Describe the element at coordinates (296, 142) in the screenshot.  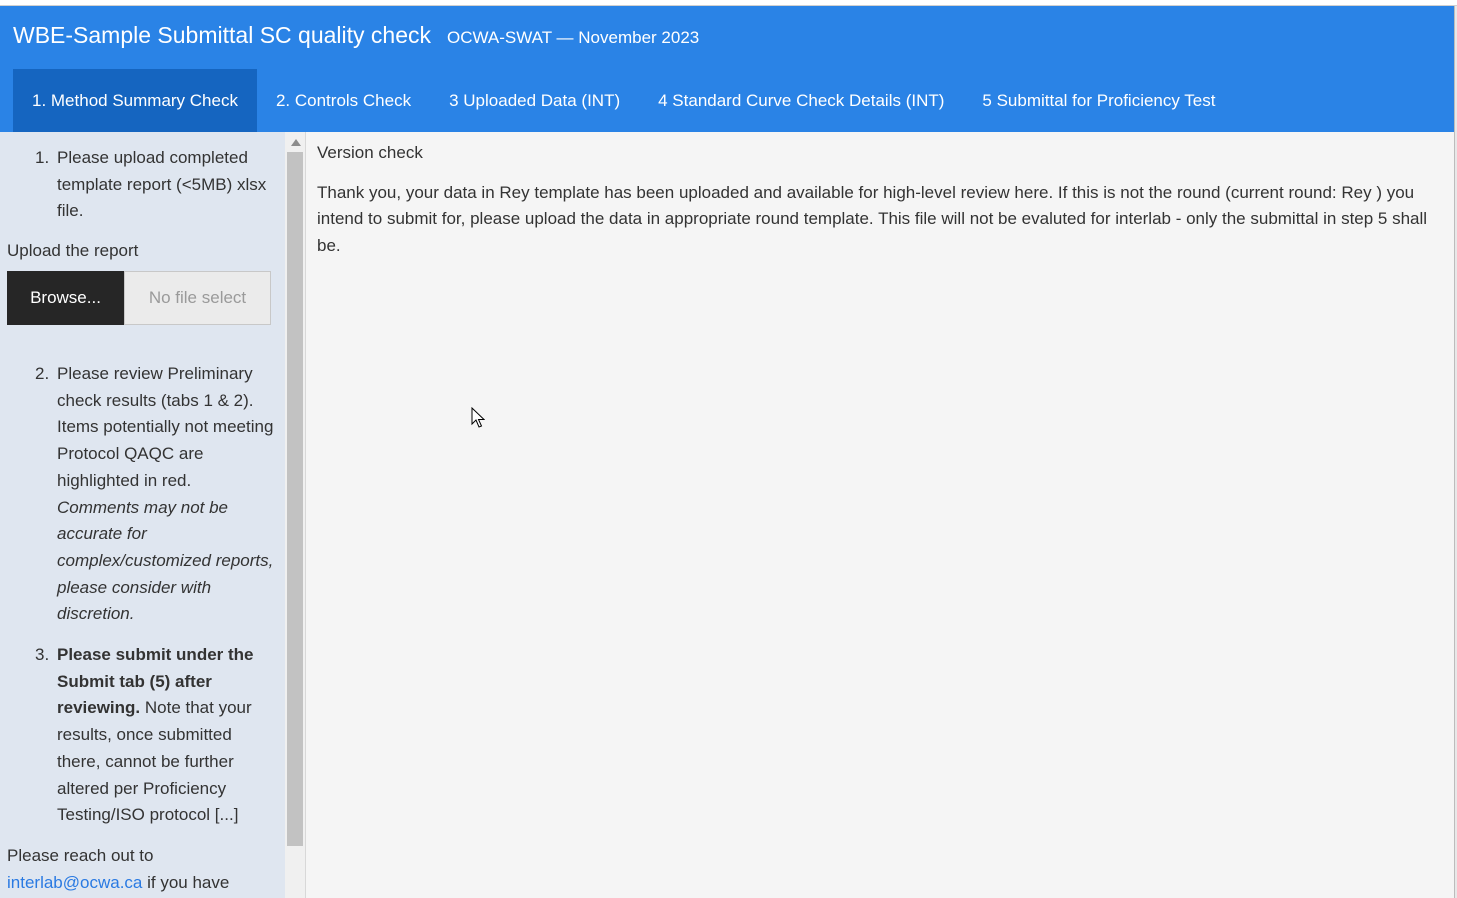
I see `scroll-up-arrow-icon` at that location.